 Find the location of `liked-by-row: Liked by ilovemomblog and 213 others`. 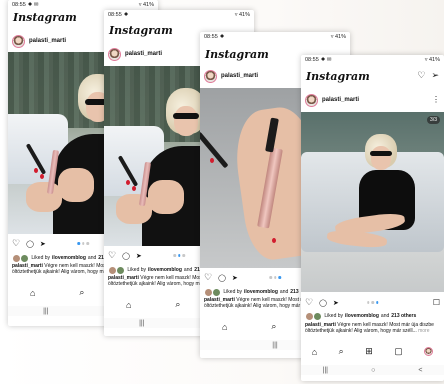

liked-by-row: Liked by ilovemomblog and 213 others is located at coordinates (372, 316).